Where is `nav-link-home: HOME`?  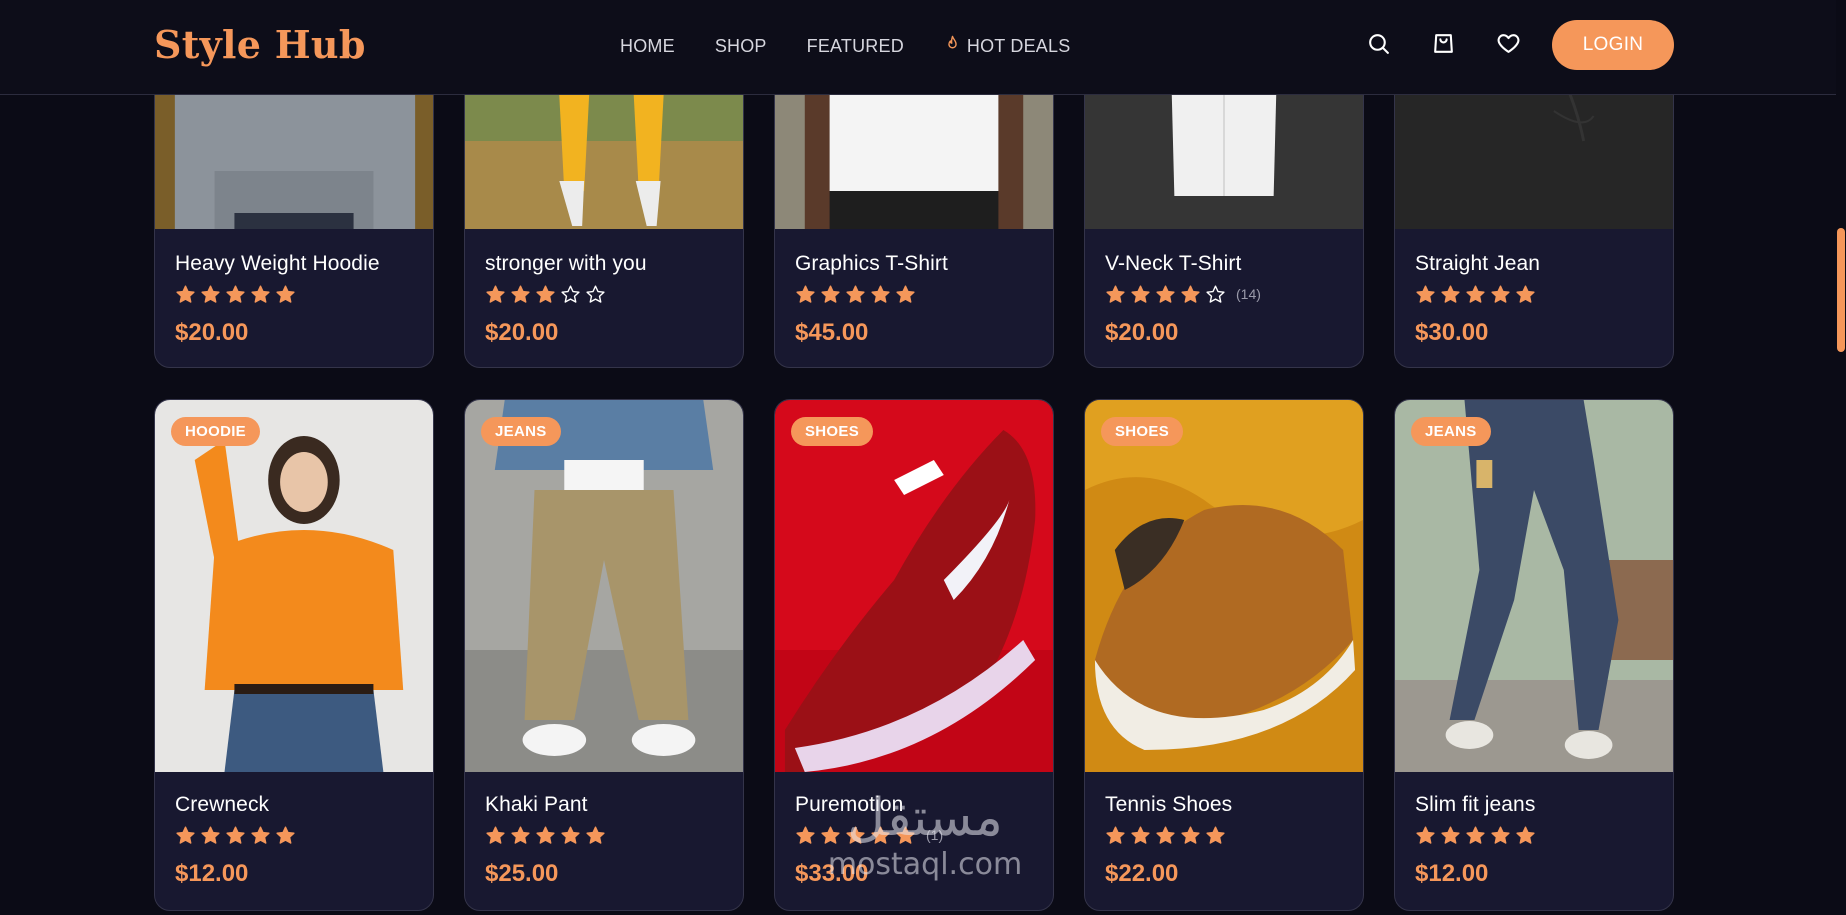
nav-link-home: HOME is located at coordinates (647, 46).